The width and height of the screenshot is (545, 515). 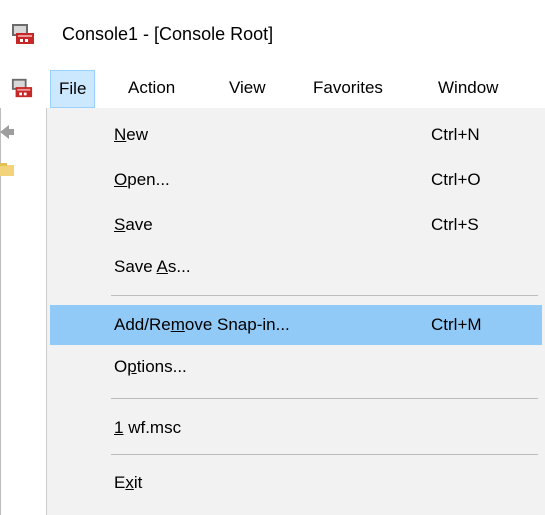 What do you see at coordinates (7, 132) in the screenshot?
I see `back-arrow-icon` at bounding box center [7, 132].